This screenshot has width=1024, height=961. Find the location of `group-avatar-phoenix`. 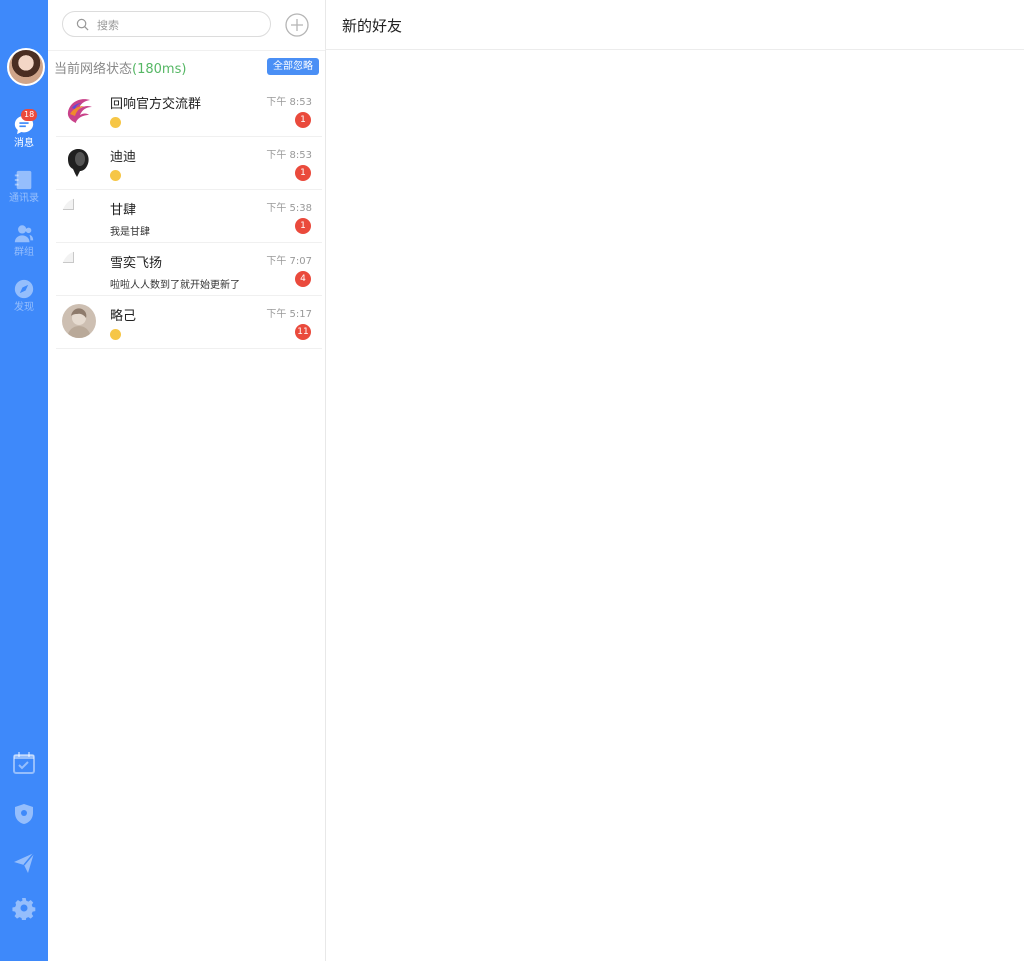

group-avatar-phoenix is located at coordinates (79, 109).